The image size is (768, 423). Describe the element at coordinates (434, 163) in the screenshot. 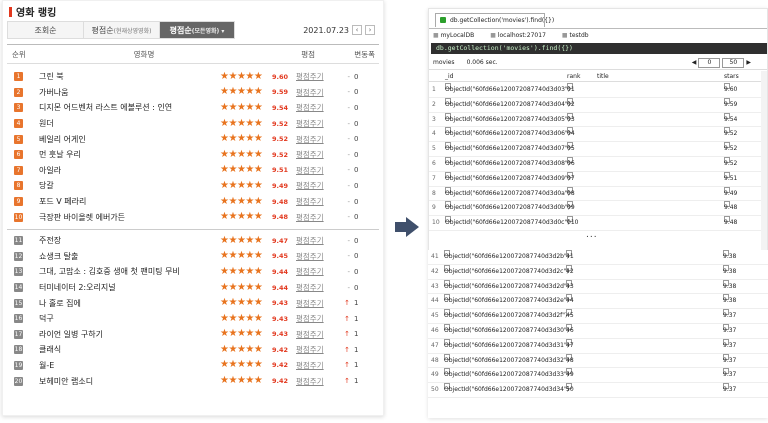

I see `row-number: 6` at that location.